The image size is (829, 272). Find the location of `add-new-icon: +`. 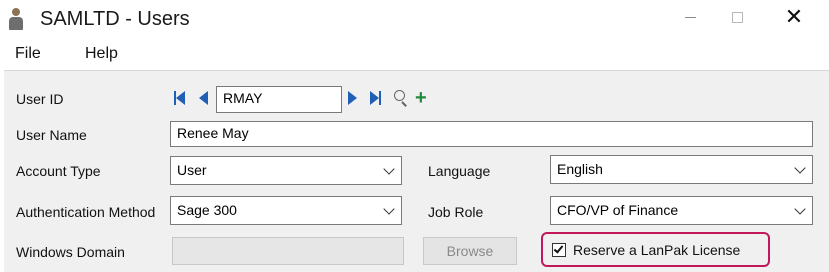

add-new-icon: + is located at coordinates (421, 98).